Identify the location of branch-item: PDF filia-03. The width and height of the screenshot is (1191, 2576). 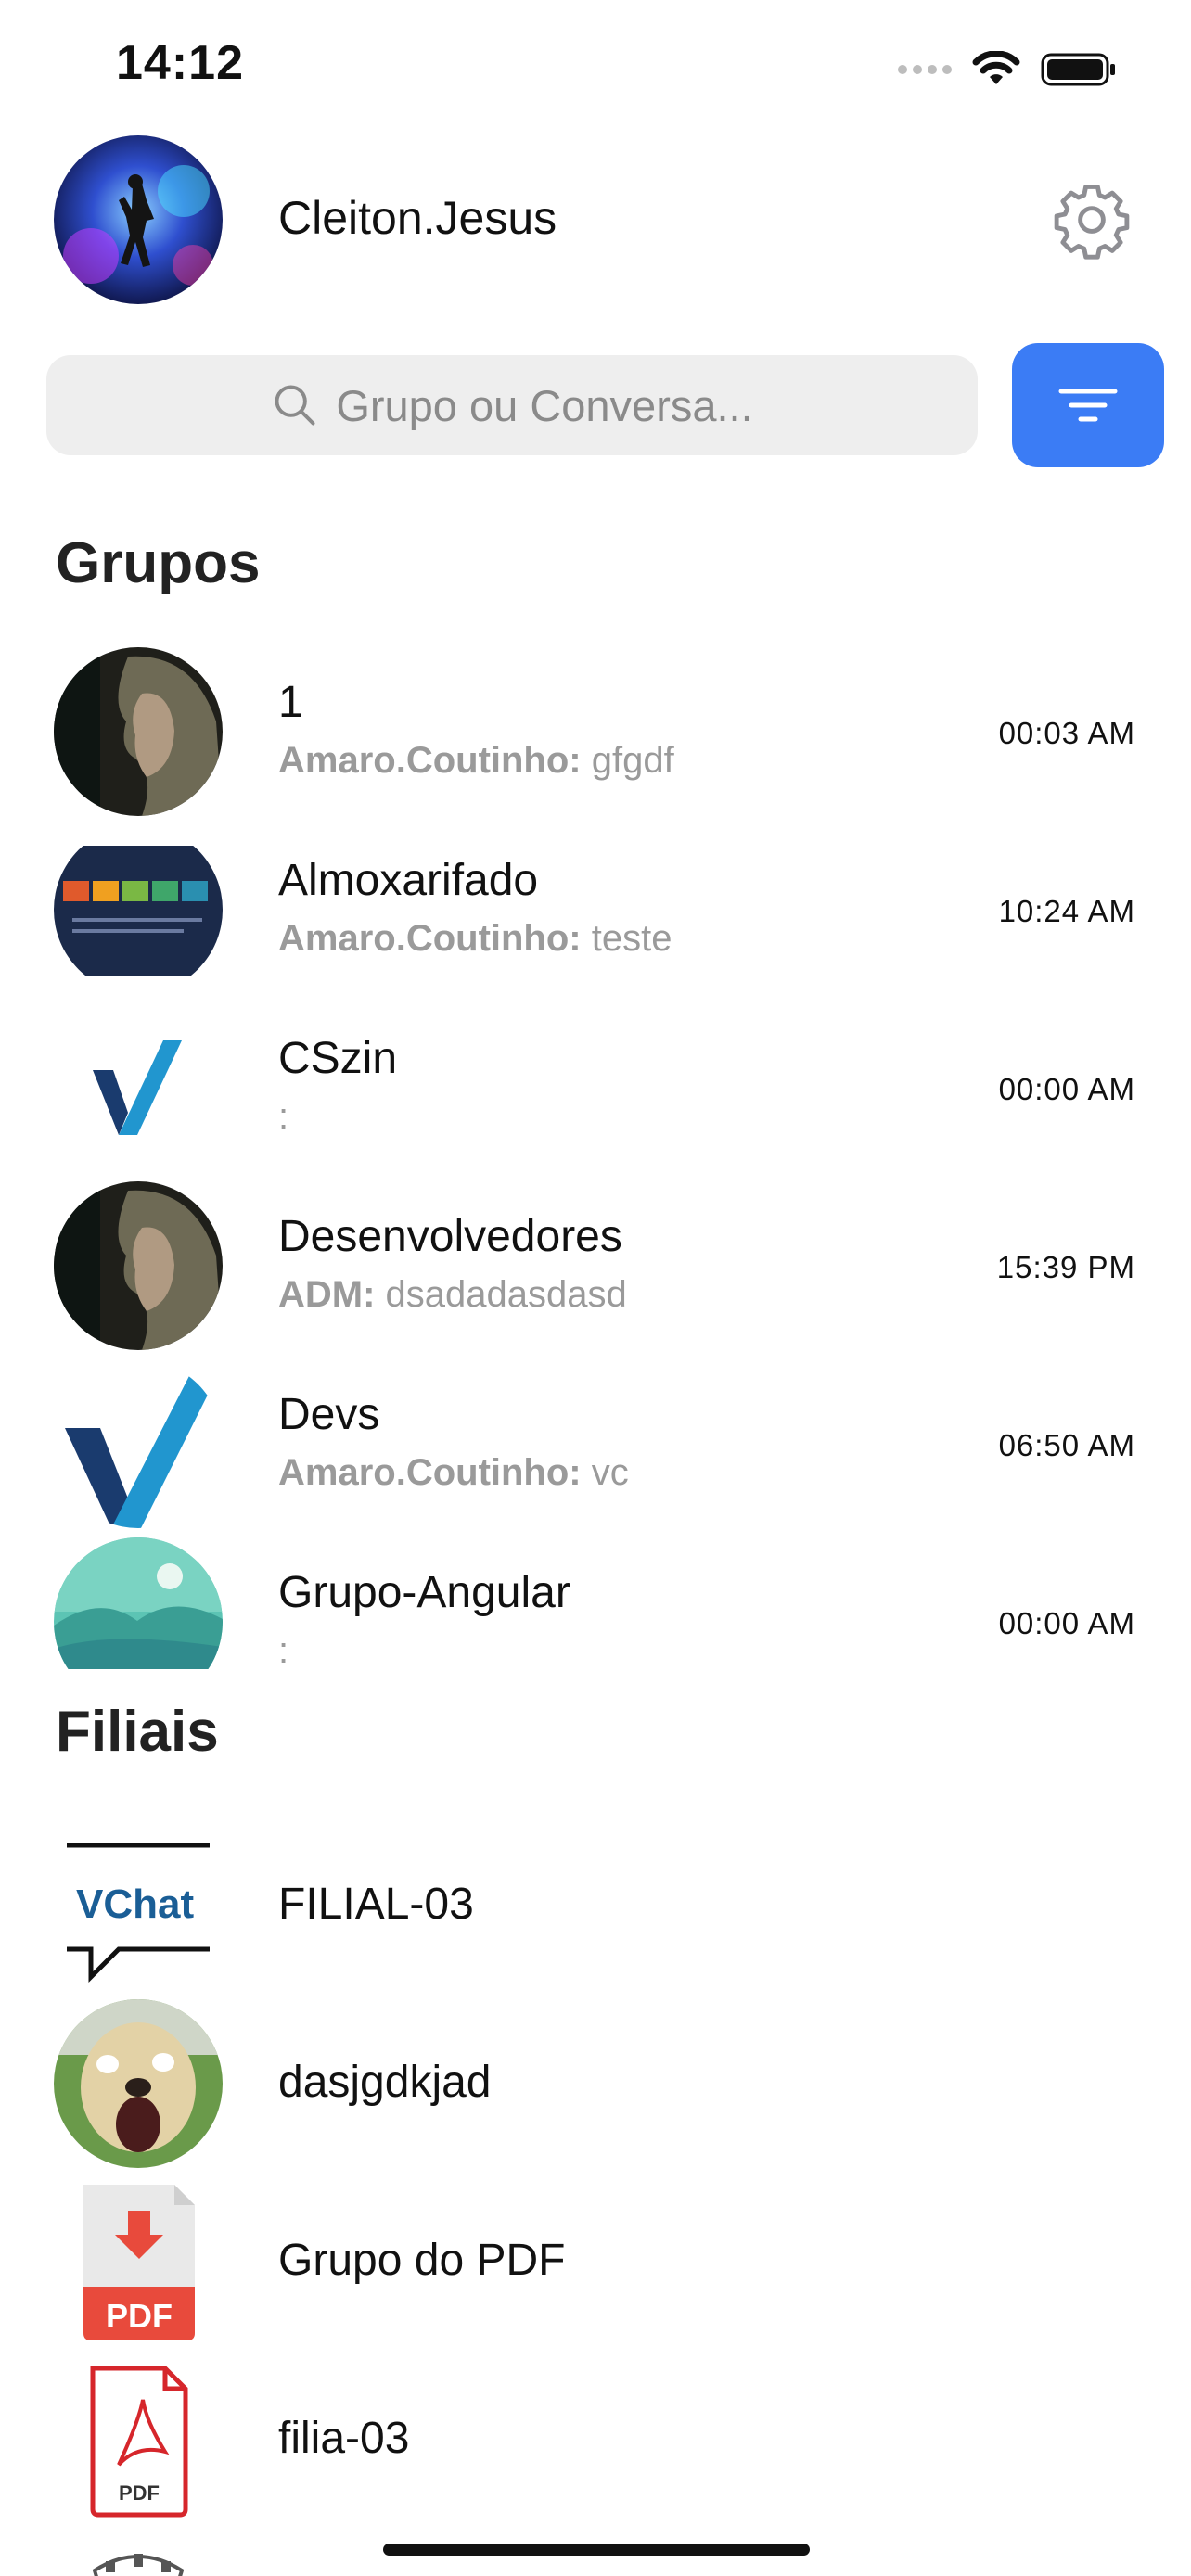
(595, 2439).